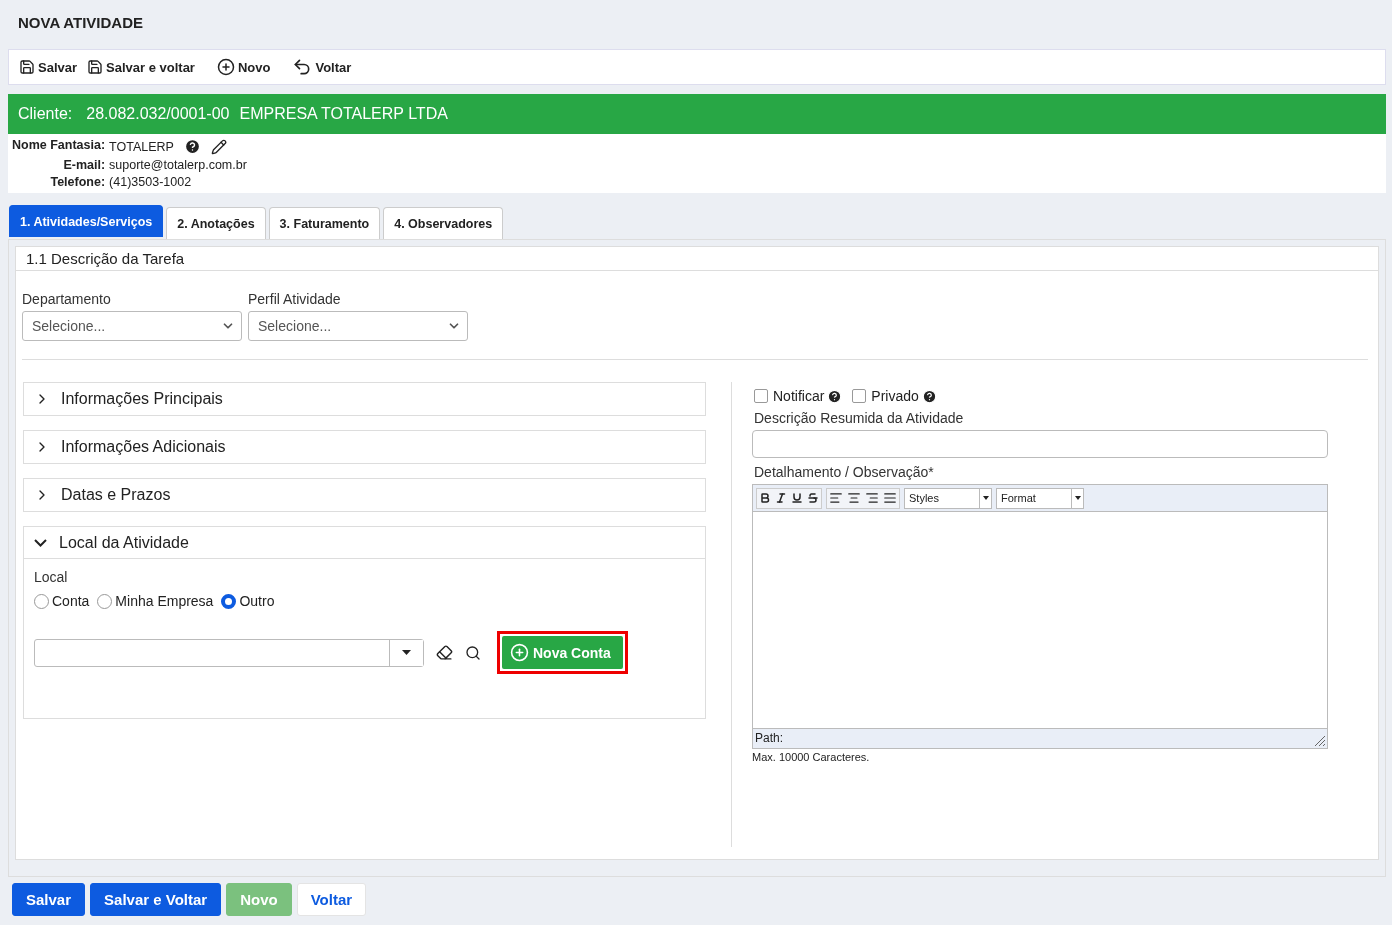 This screenshot has height=925, width=1392. I want to click on radio-option: Minha Empresa, so click(155, 601).